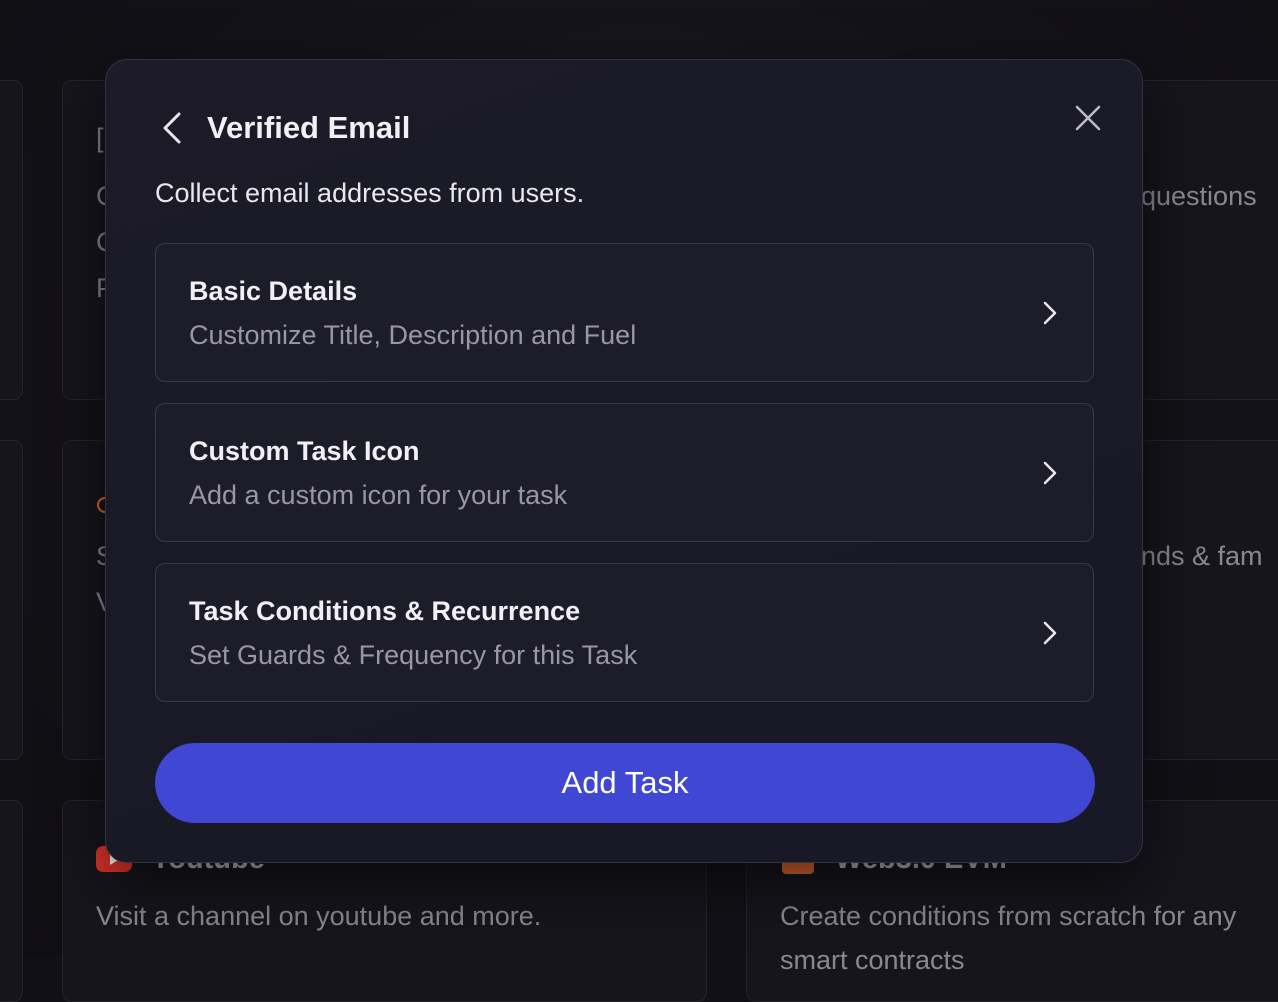  I want to click on option-title: Custom Task Icon, so click(304, 451).